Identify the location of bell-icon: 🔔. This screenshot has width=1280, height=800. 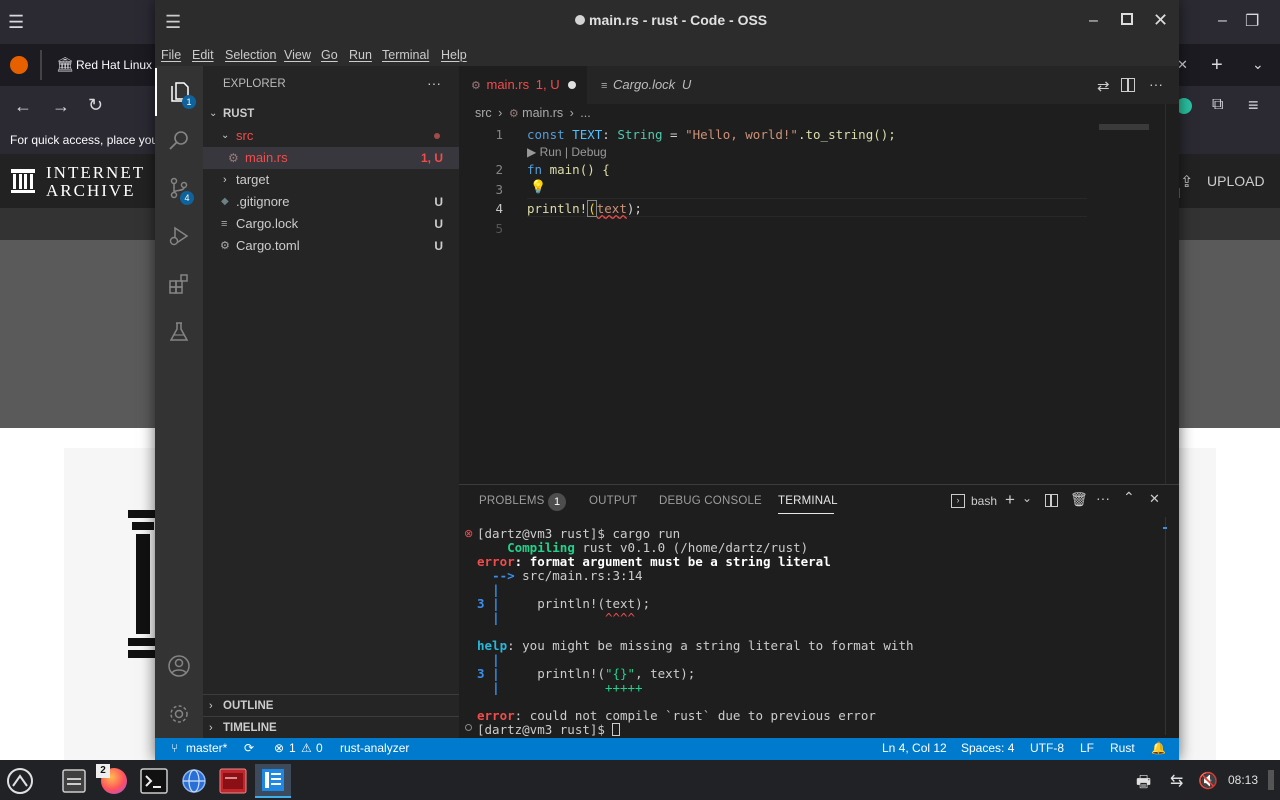
(1158, 748).